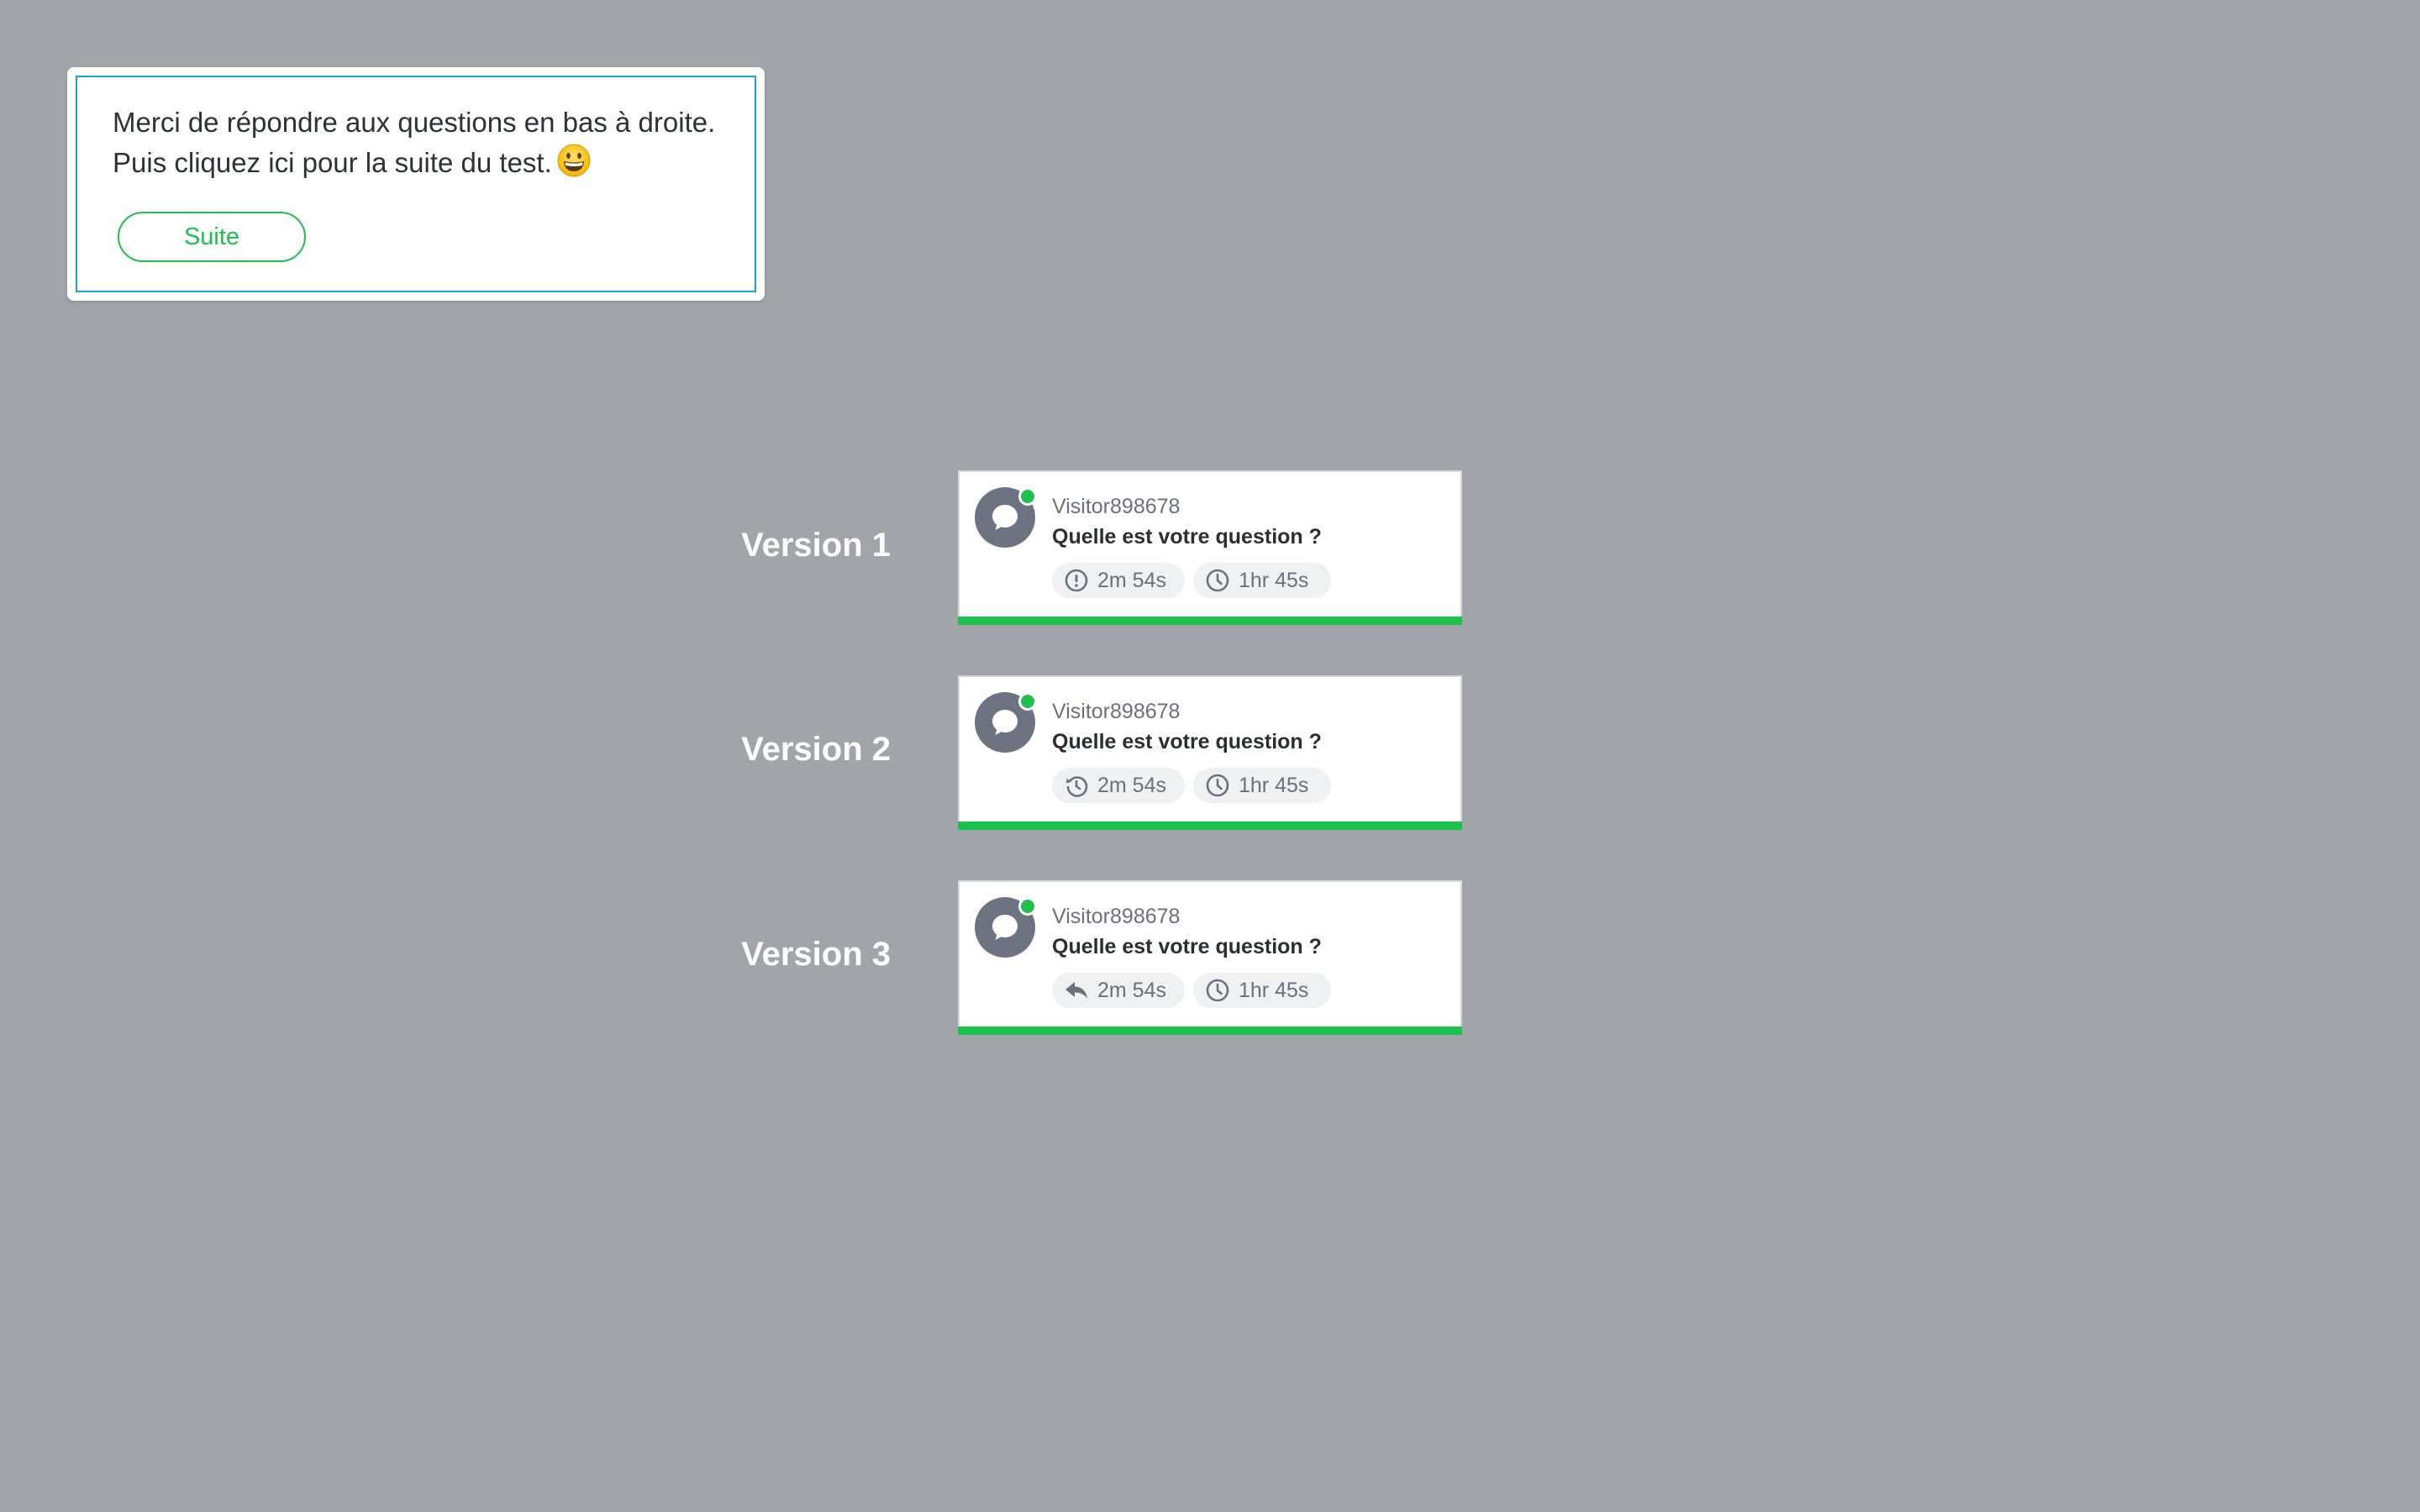 This screenshot has width=2420, height=1512. I want to click on next-button: Suite, so click(212, 237).